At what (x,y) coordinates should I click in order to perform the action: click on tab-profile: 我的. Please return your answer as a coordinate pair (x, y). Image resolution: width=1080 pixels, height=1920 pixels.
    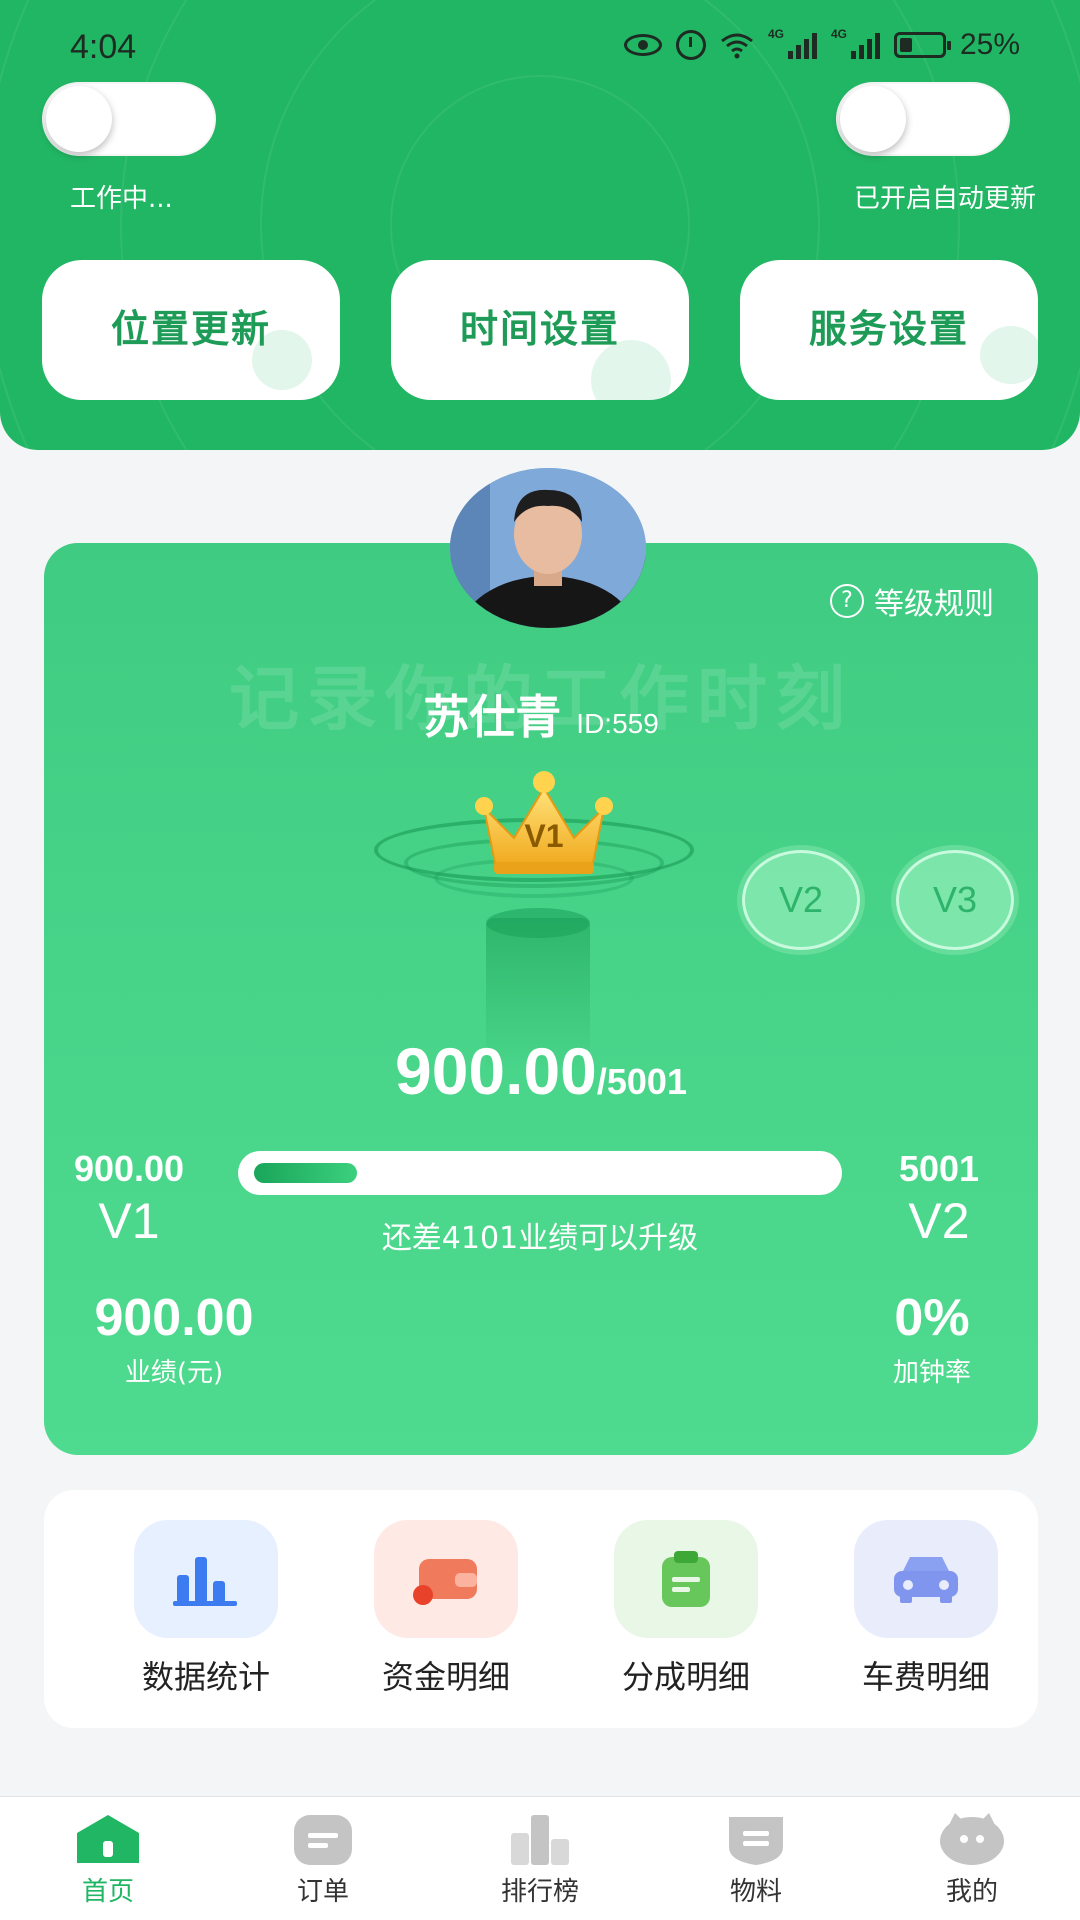
    Looking at the image, I should click on (972, 1859).